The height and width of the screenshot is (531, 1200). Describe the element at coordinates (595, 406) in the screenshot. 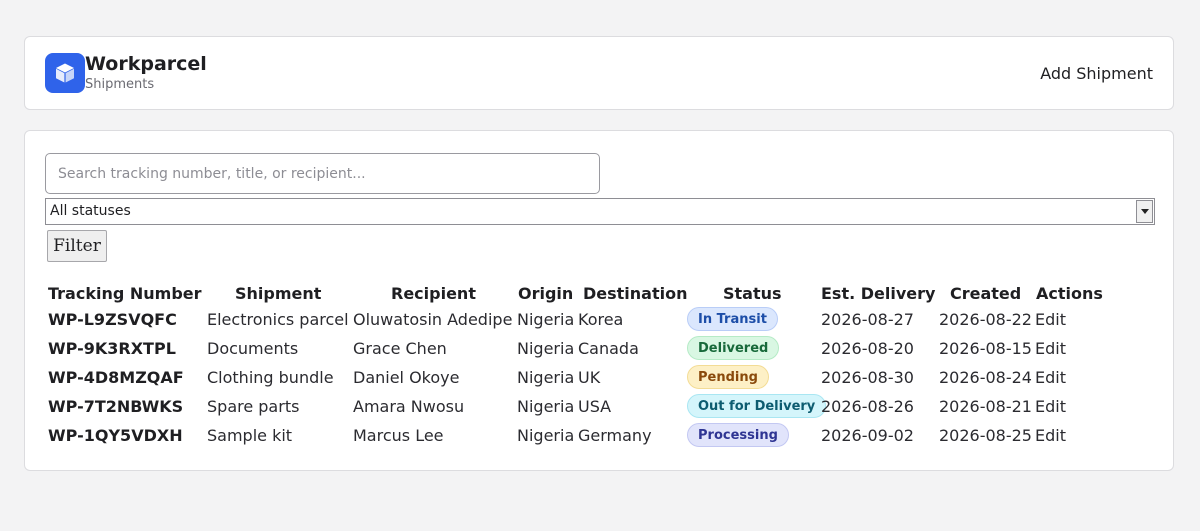

I see `destination: USA` at that location.